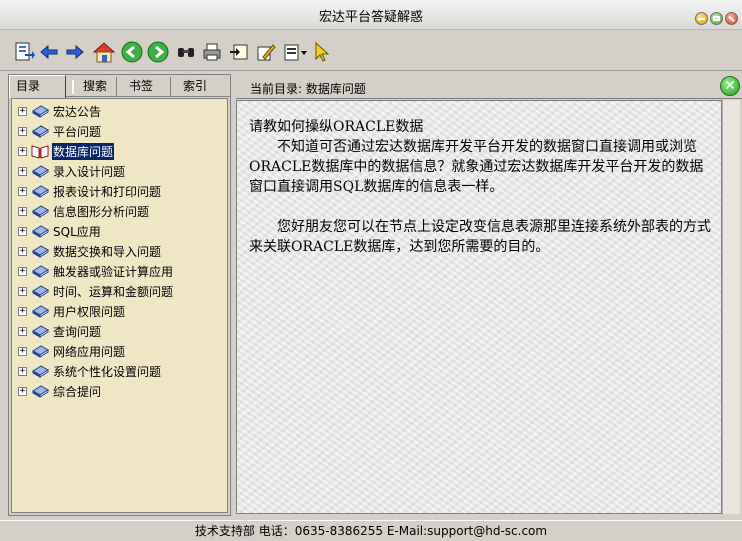 This screenshot has height=541, width=742. Describe the element at coordinates (77, 231) in the screenshot. I see `tree-item-label: SQL应用` at that location.